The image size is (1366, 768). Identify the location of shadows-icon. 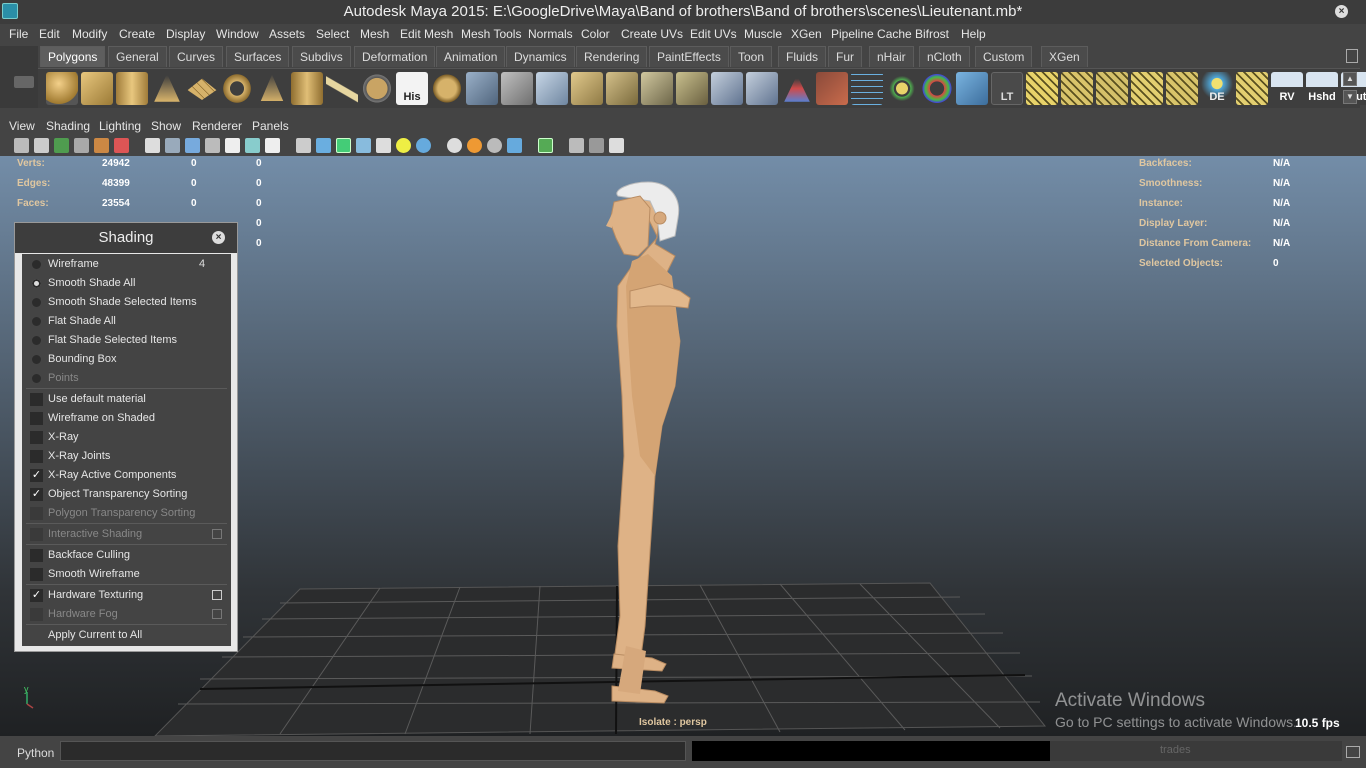
(423, 145).